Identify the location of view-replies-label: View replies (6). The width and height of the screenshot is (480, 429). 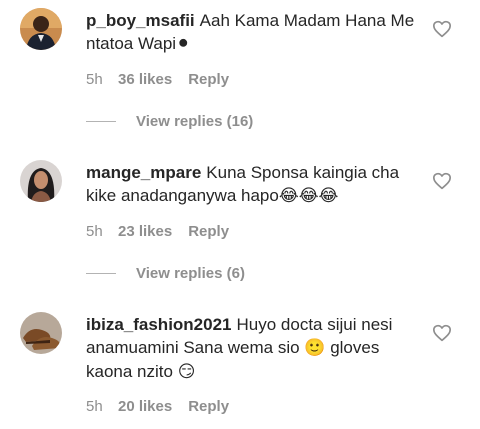
(190, 273).